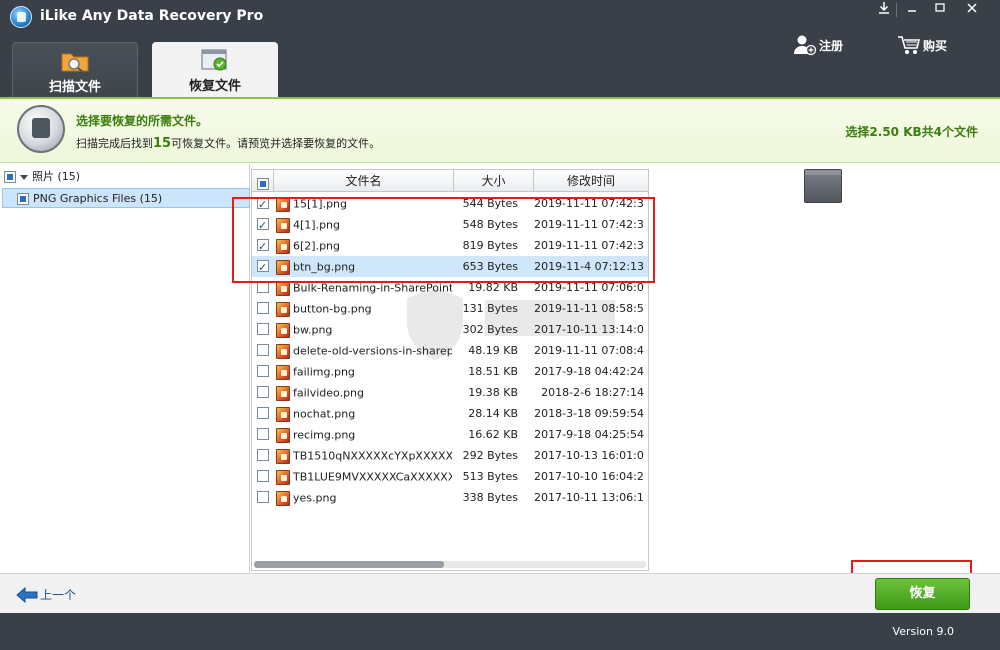 This screenshot has width=1000, height=650. I want to click on select-all-header, so click(263, 181).